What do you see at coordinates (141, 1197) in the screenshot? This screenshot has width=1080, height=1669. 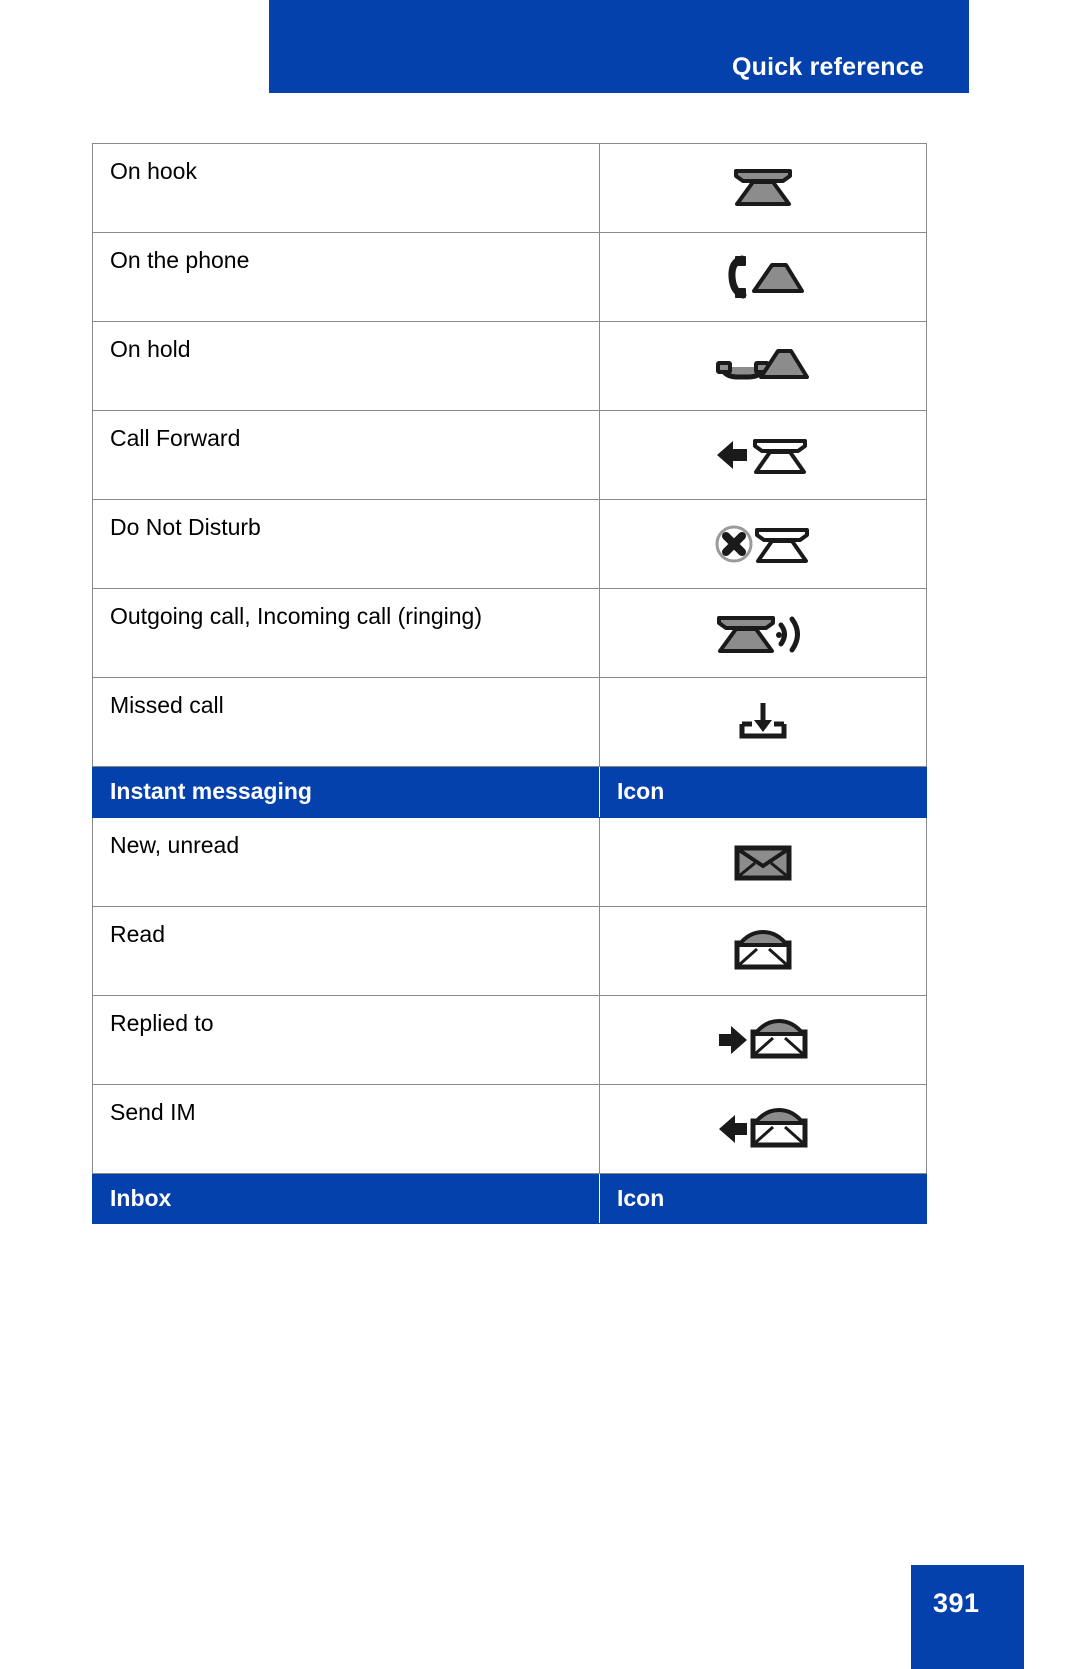 I see `section-title: Inbox` at bounding box center [141, 1197].